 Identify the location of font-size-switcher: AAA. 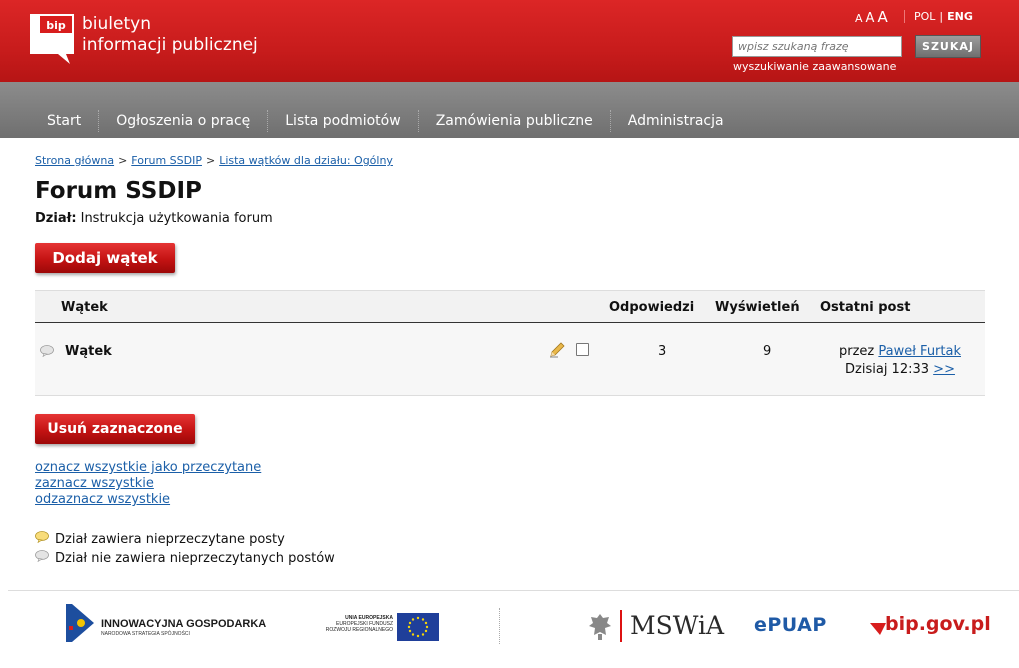
(873, 17).